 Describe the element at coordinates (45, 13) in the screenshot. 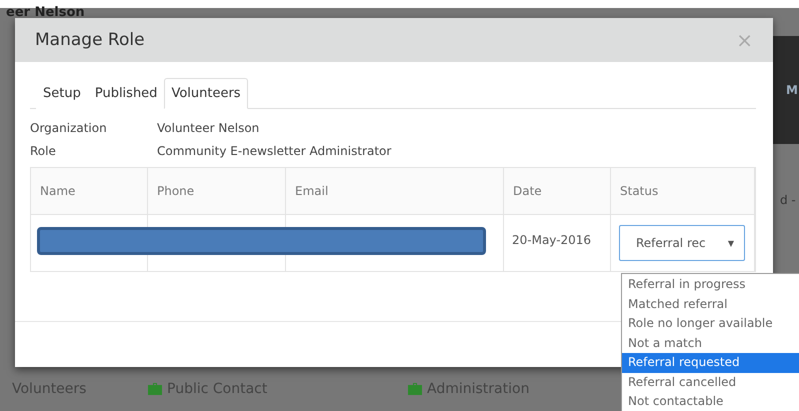

I see `page-title: eer Nelson` at that location.